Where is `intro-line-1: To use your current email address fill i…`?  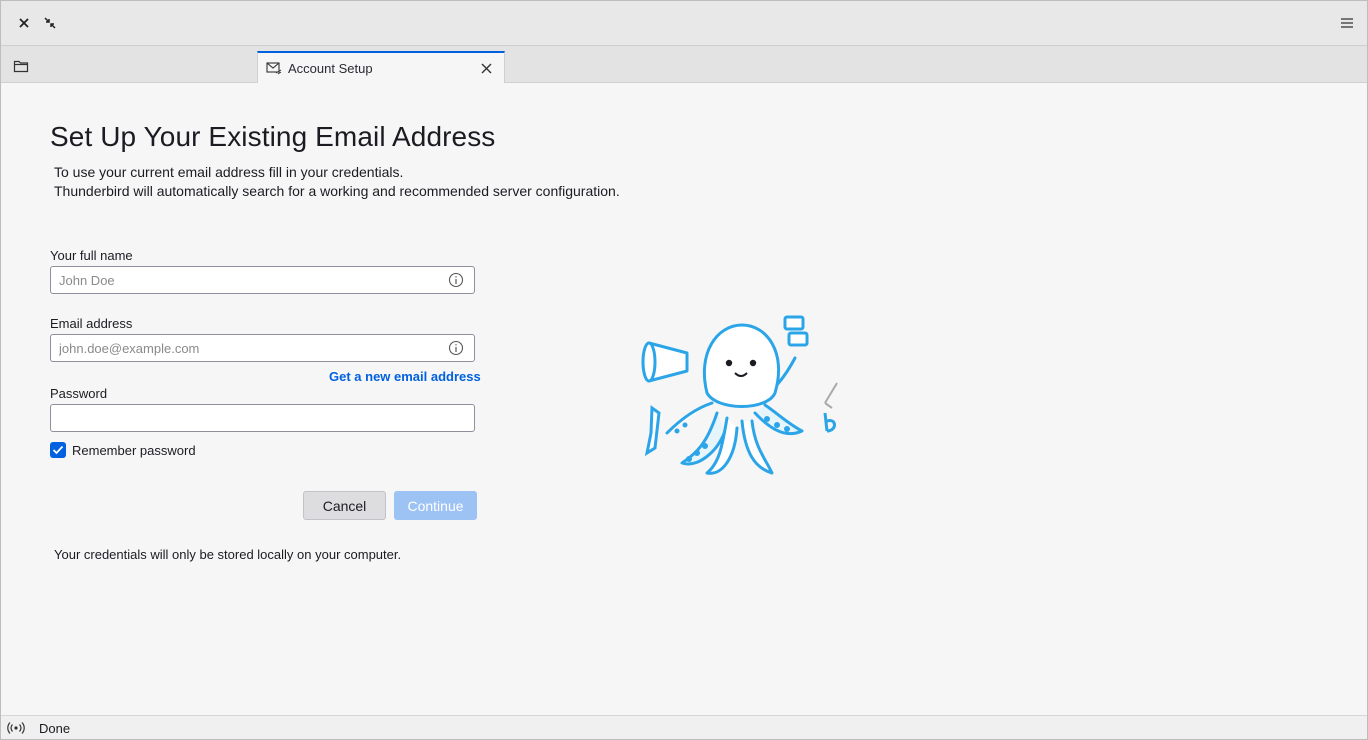 intro-line-1: To use your current email address fill i… is located at coordinates (229, 172).